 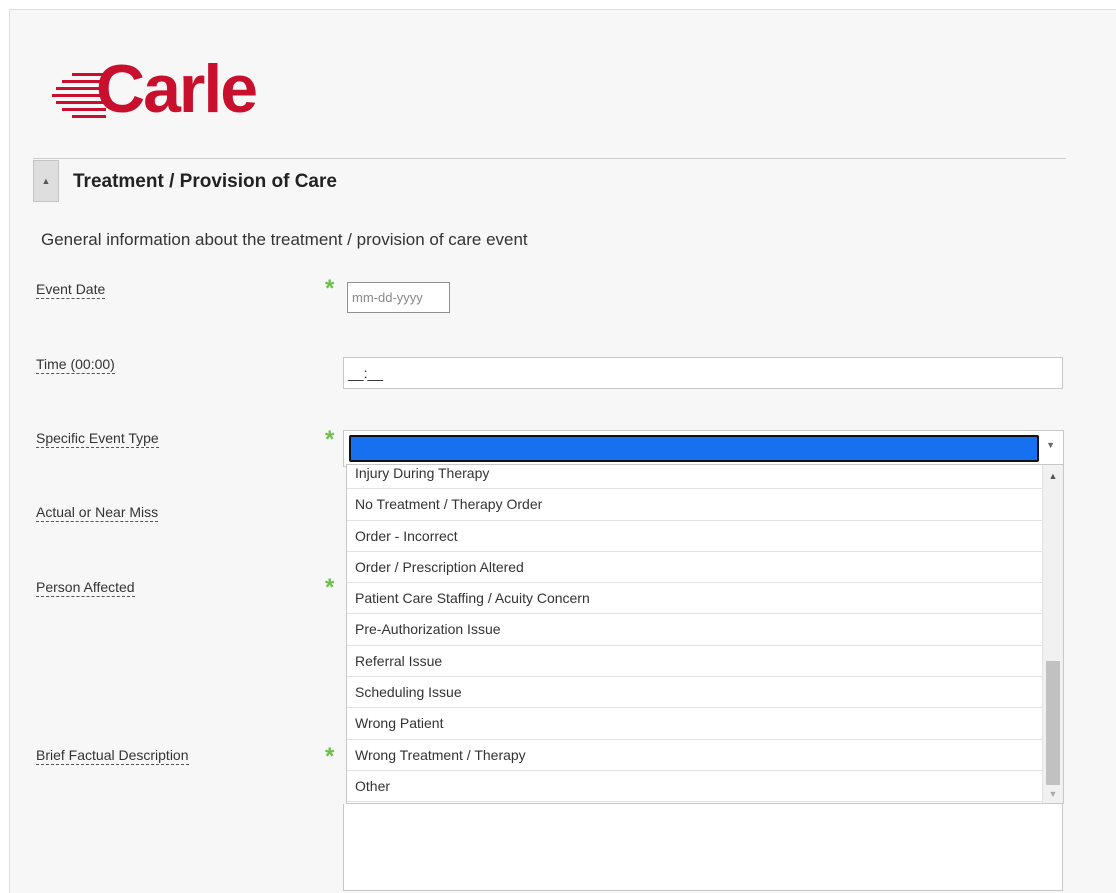 I want to click on chevron-down-icon: ▼, so click(x=1050, y=445).